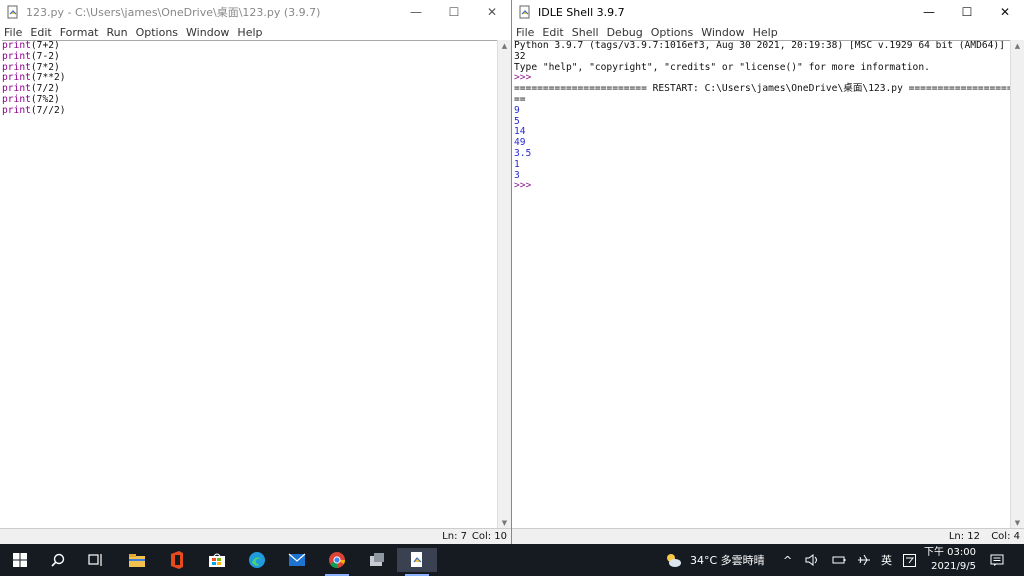 The image size is (1024, 576). I want to click on battery-icon, so click(839, 560).